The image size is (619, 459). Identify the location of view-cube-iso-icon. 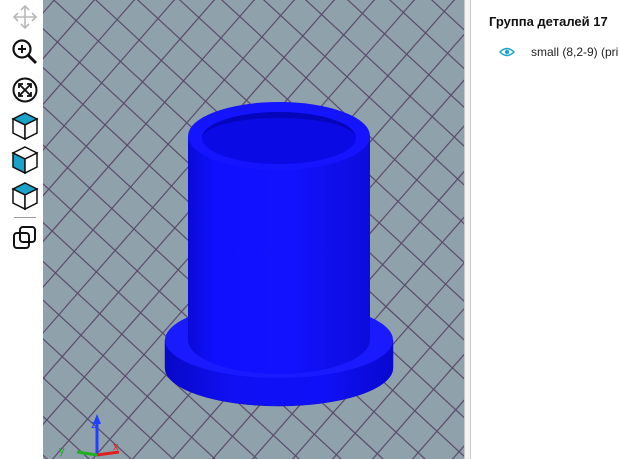
(25, 196).